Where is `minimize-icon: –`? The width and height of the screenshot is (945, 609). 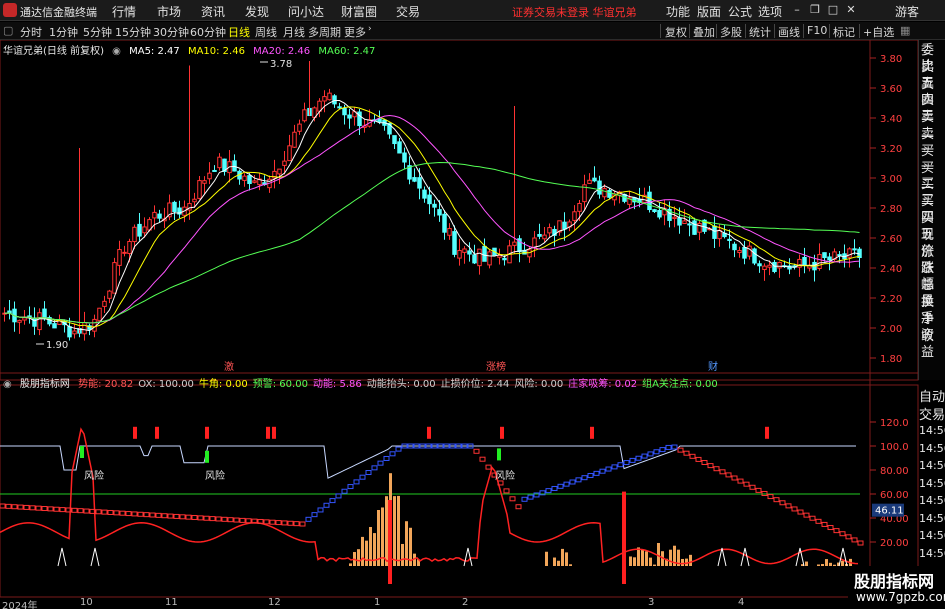
minimize-icon: – is located at coordinates (797, 10).